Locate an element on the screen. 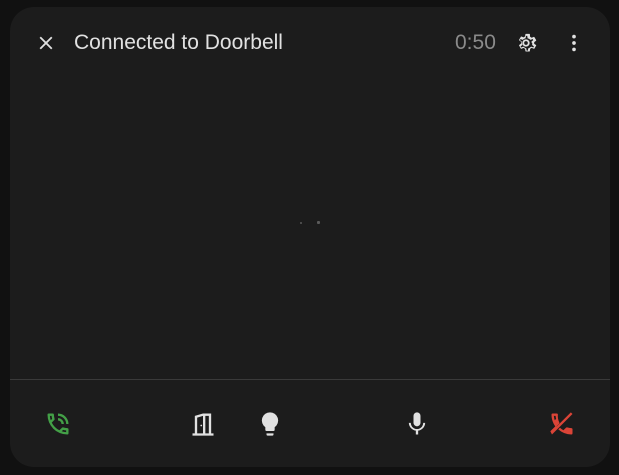 The width and height of the screenshot is (619, 475). more-vertical-icon is located at coordinates (574, 43).